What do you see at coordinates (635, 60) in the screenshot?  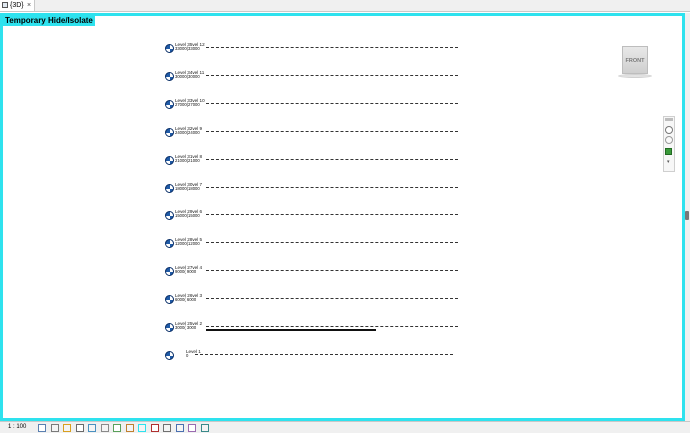 I see `viewcube-front-face: FRONT` at bounding box center [635, 60].